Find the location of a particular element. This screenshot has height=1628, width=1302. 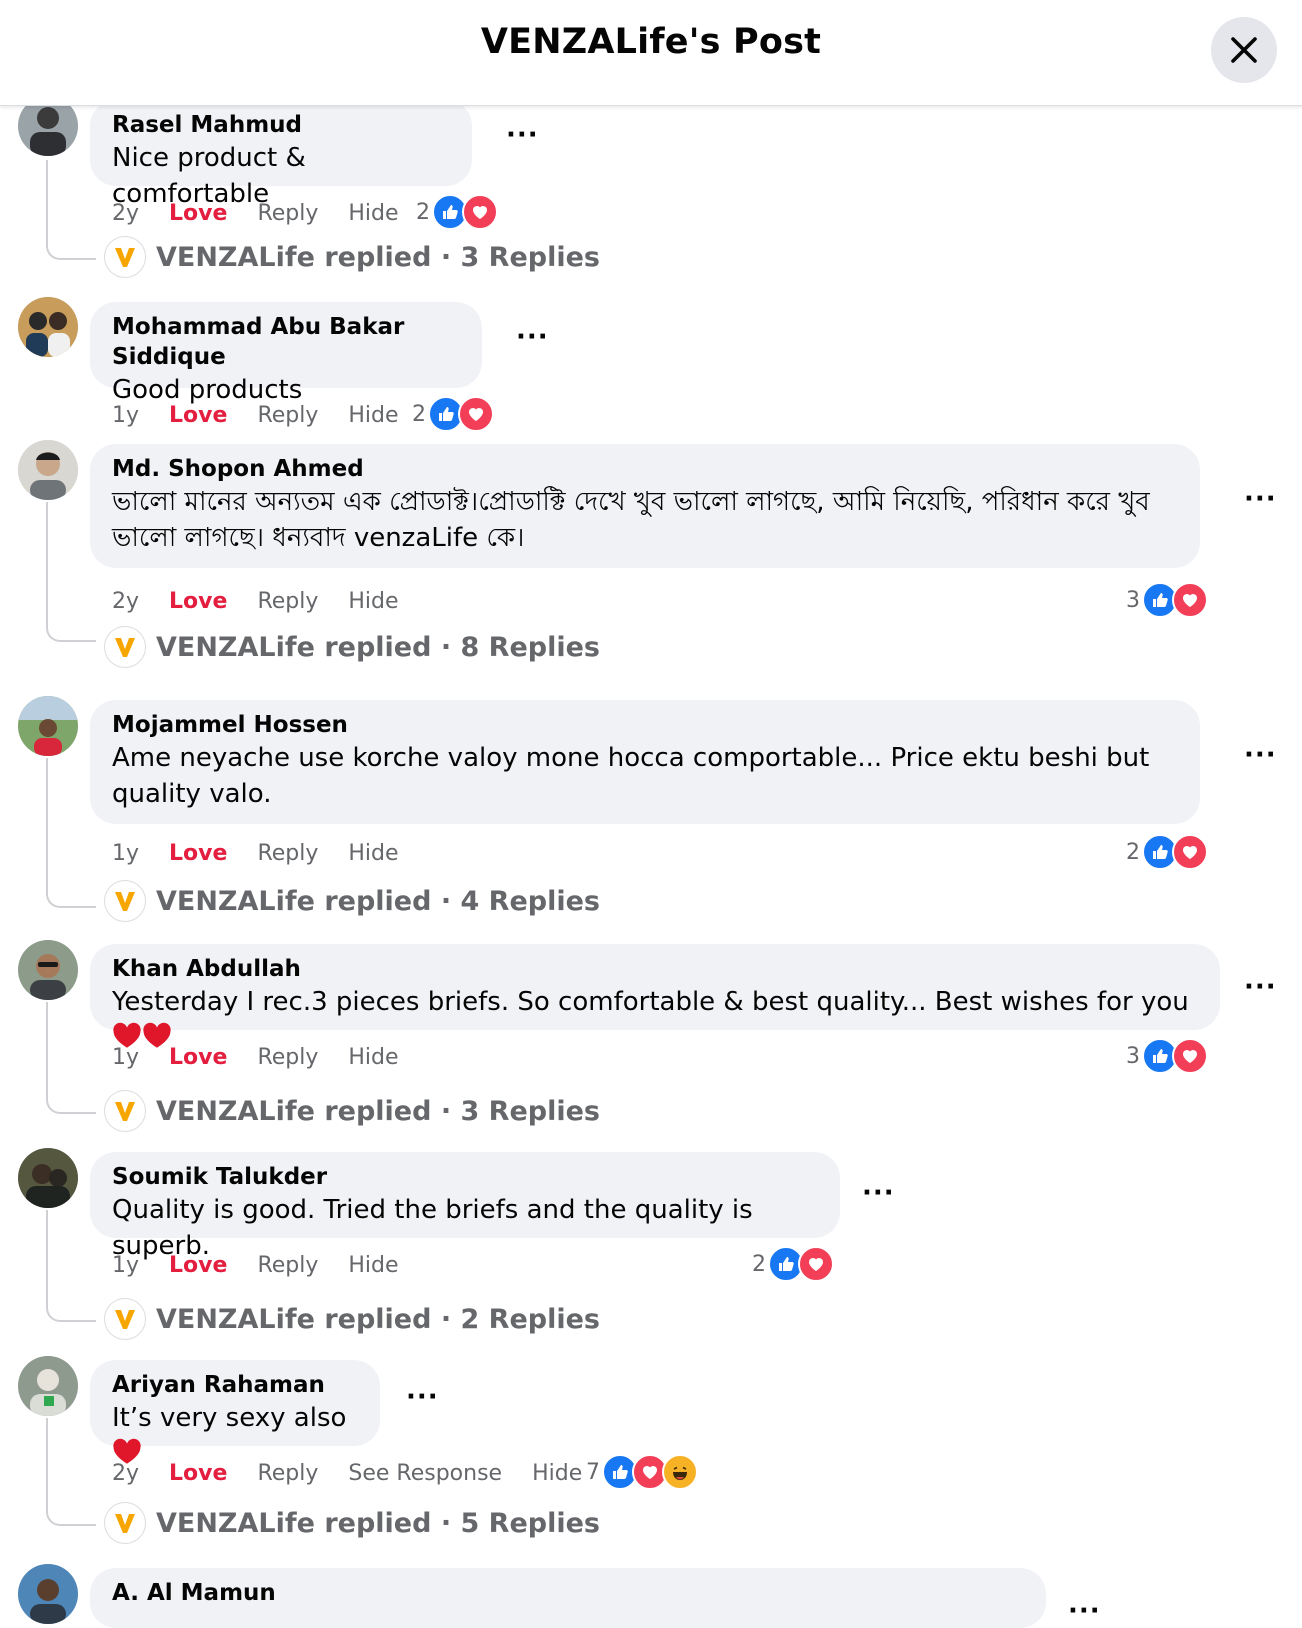

comment-bubble: Rasel Mahmud Nice product & comfortable is located at coordinates (281, 154).